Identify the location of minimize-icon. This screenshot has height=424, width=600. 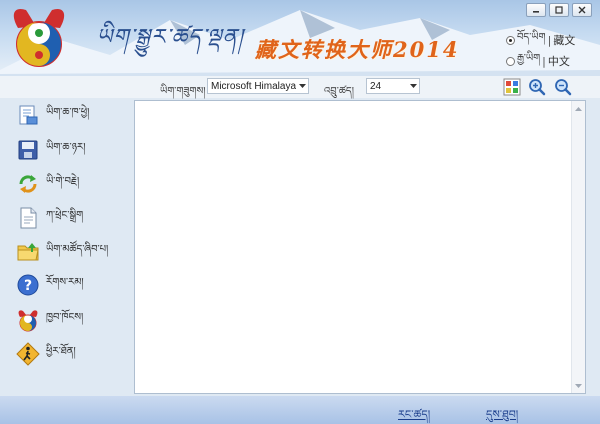
(536, 12).